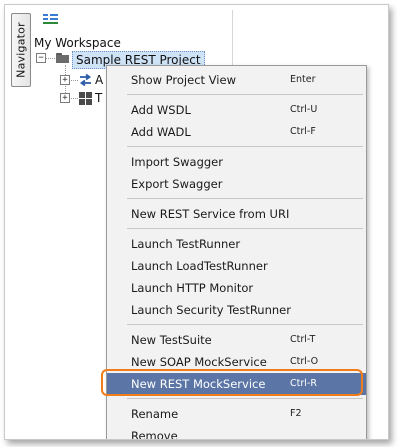  What do you see at coordinates (77, 43) in the screenshot?
I see `workspace-label: My Workspace` at bounding box center [77, 43].